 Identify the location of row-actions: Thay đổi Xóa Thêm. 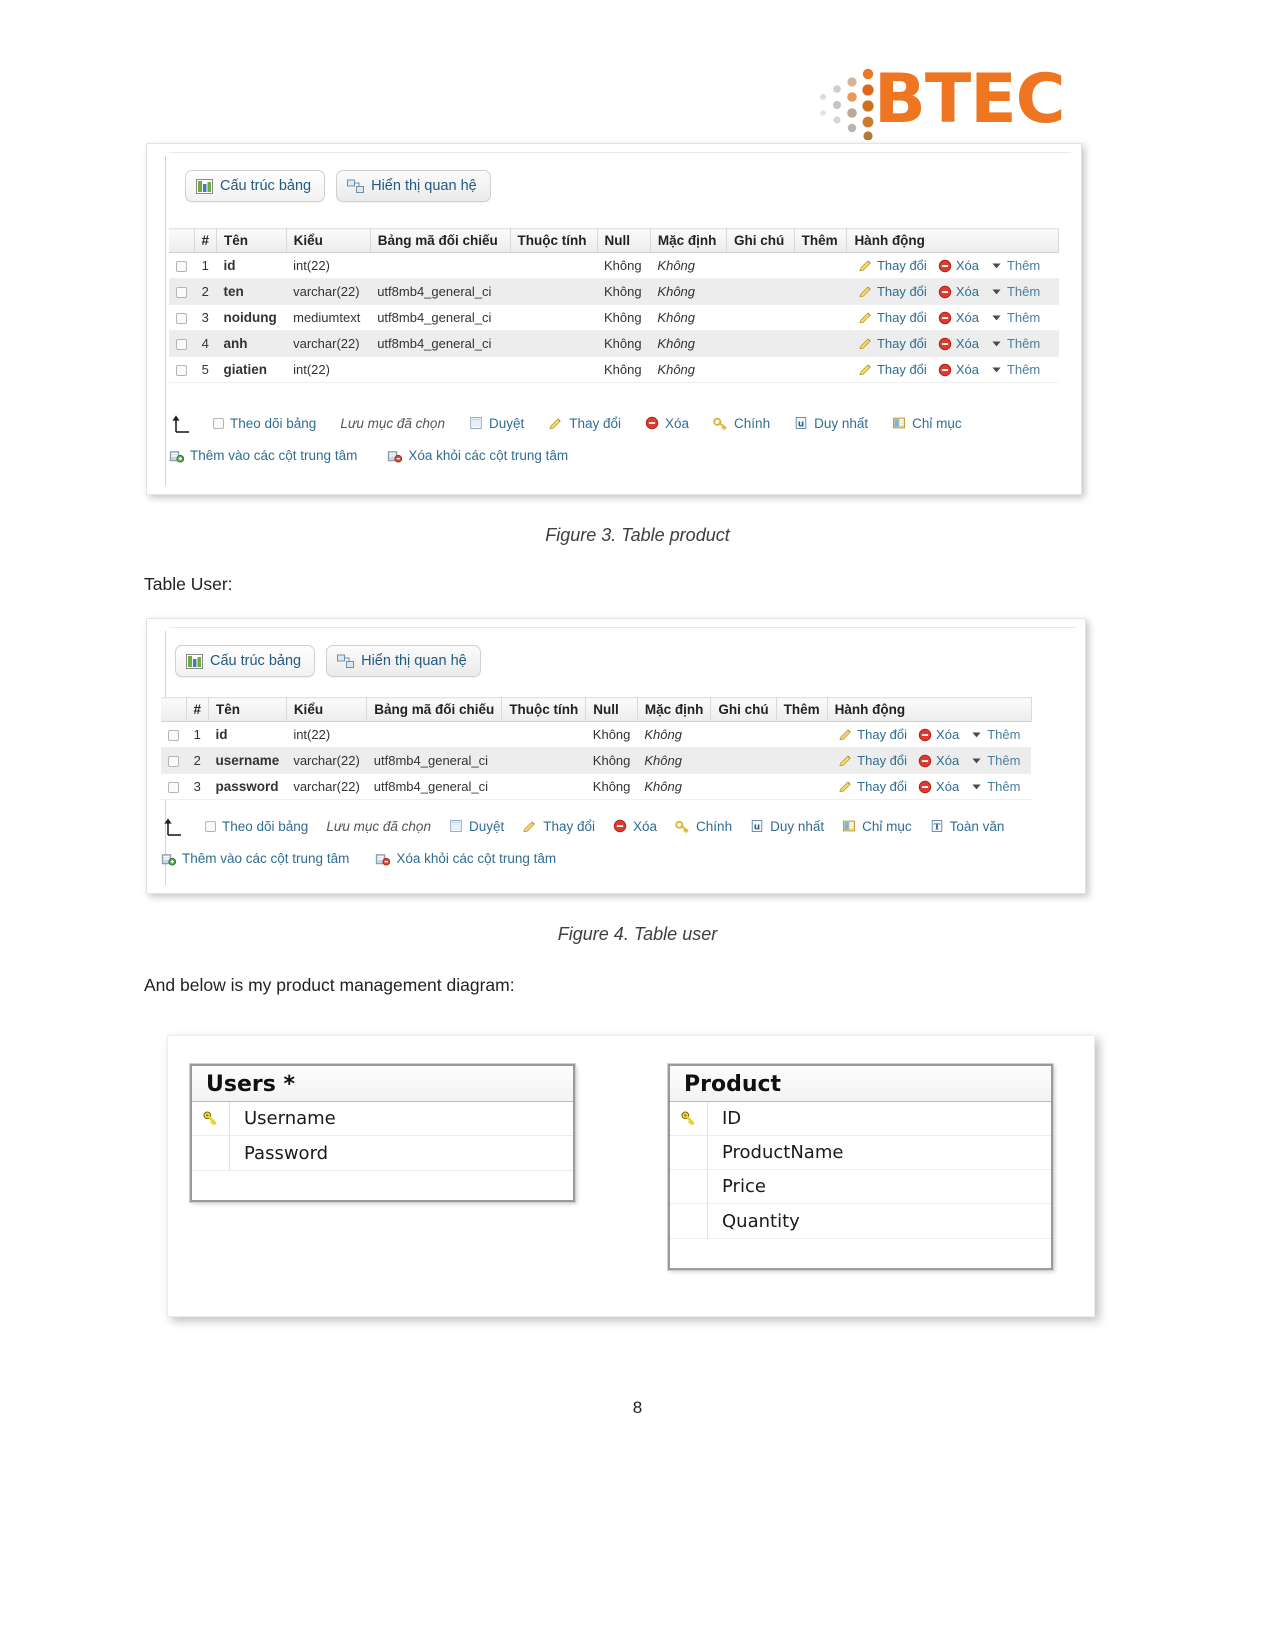
(952, 317).